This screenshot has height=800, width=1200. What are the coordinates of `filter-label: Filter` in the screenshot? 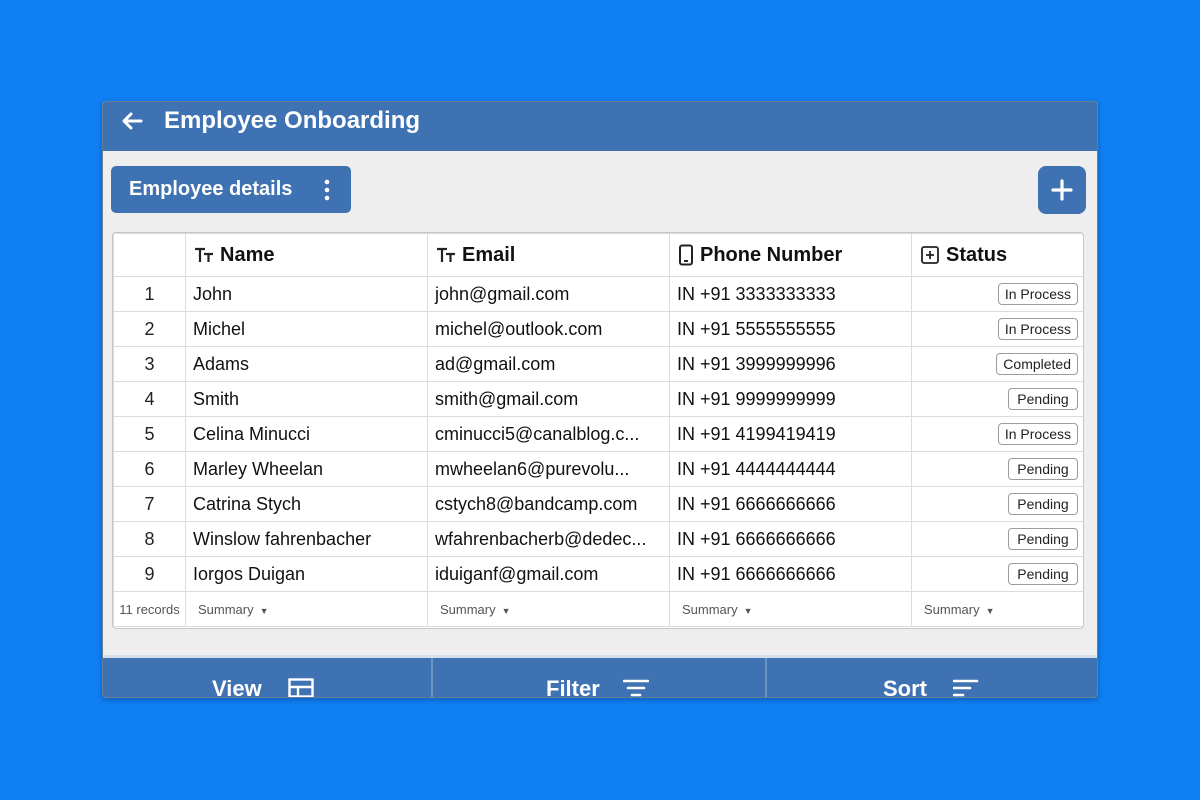 It's located at (573, 687).